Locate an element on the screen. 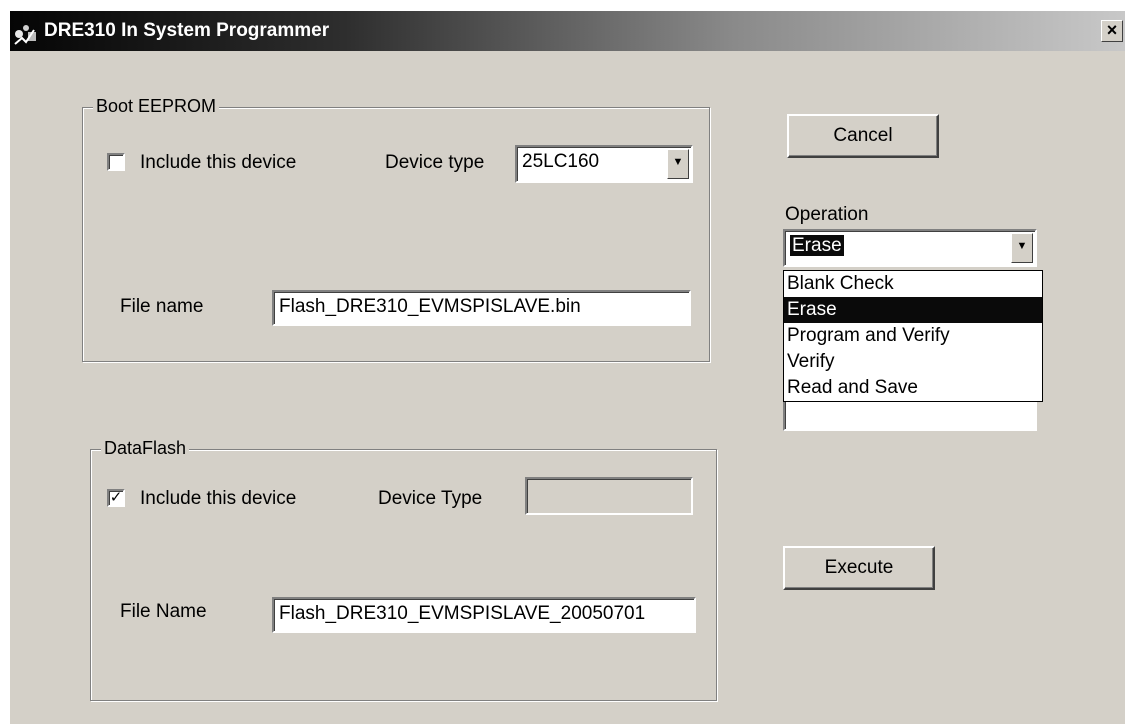  dataflash-file-label: File Name is located at coordinates (163, 611).